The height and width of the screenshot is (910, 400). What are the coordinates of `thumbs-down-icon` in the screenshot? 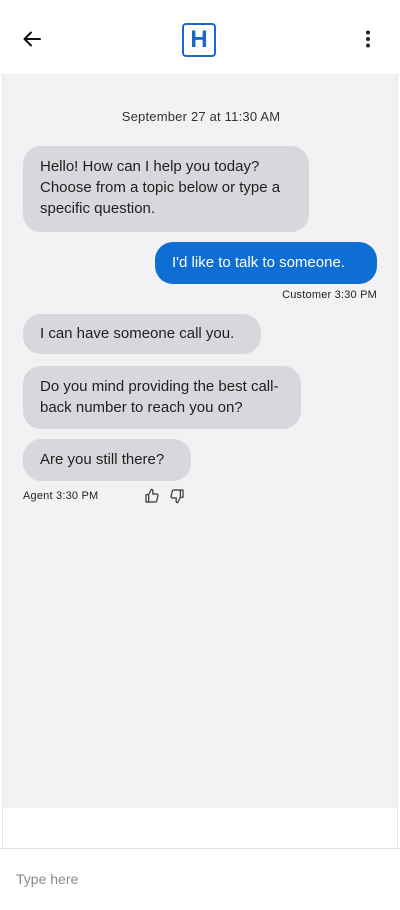 It's located at (177, 496).